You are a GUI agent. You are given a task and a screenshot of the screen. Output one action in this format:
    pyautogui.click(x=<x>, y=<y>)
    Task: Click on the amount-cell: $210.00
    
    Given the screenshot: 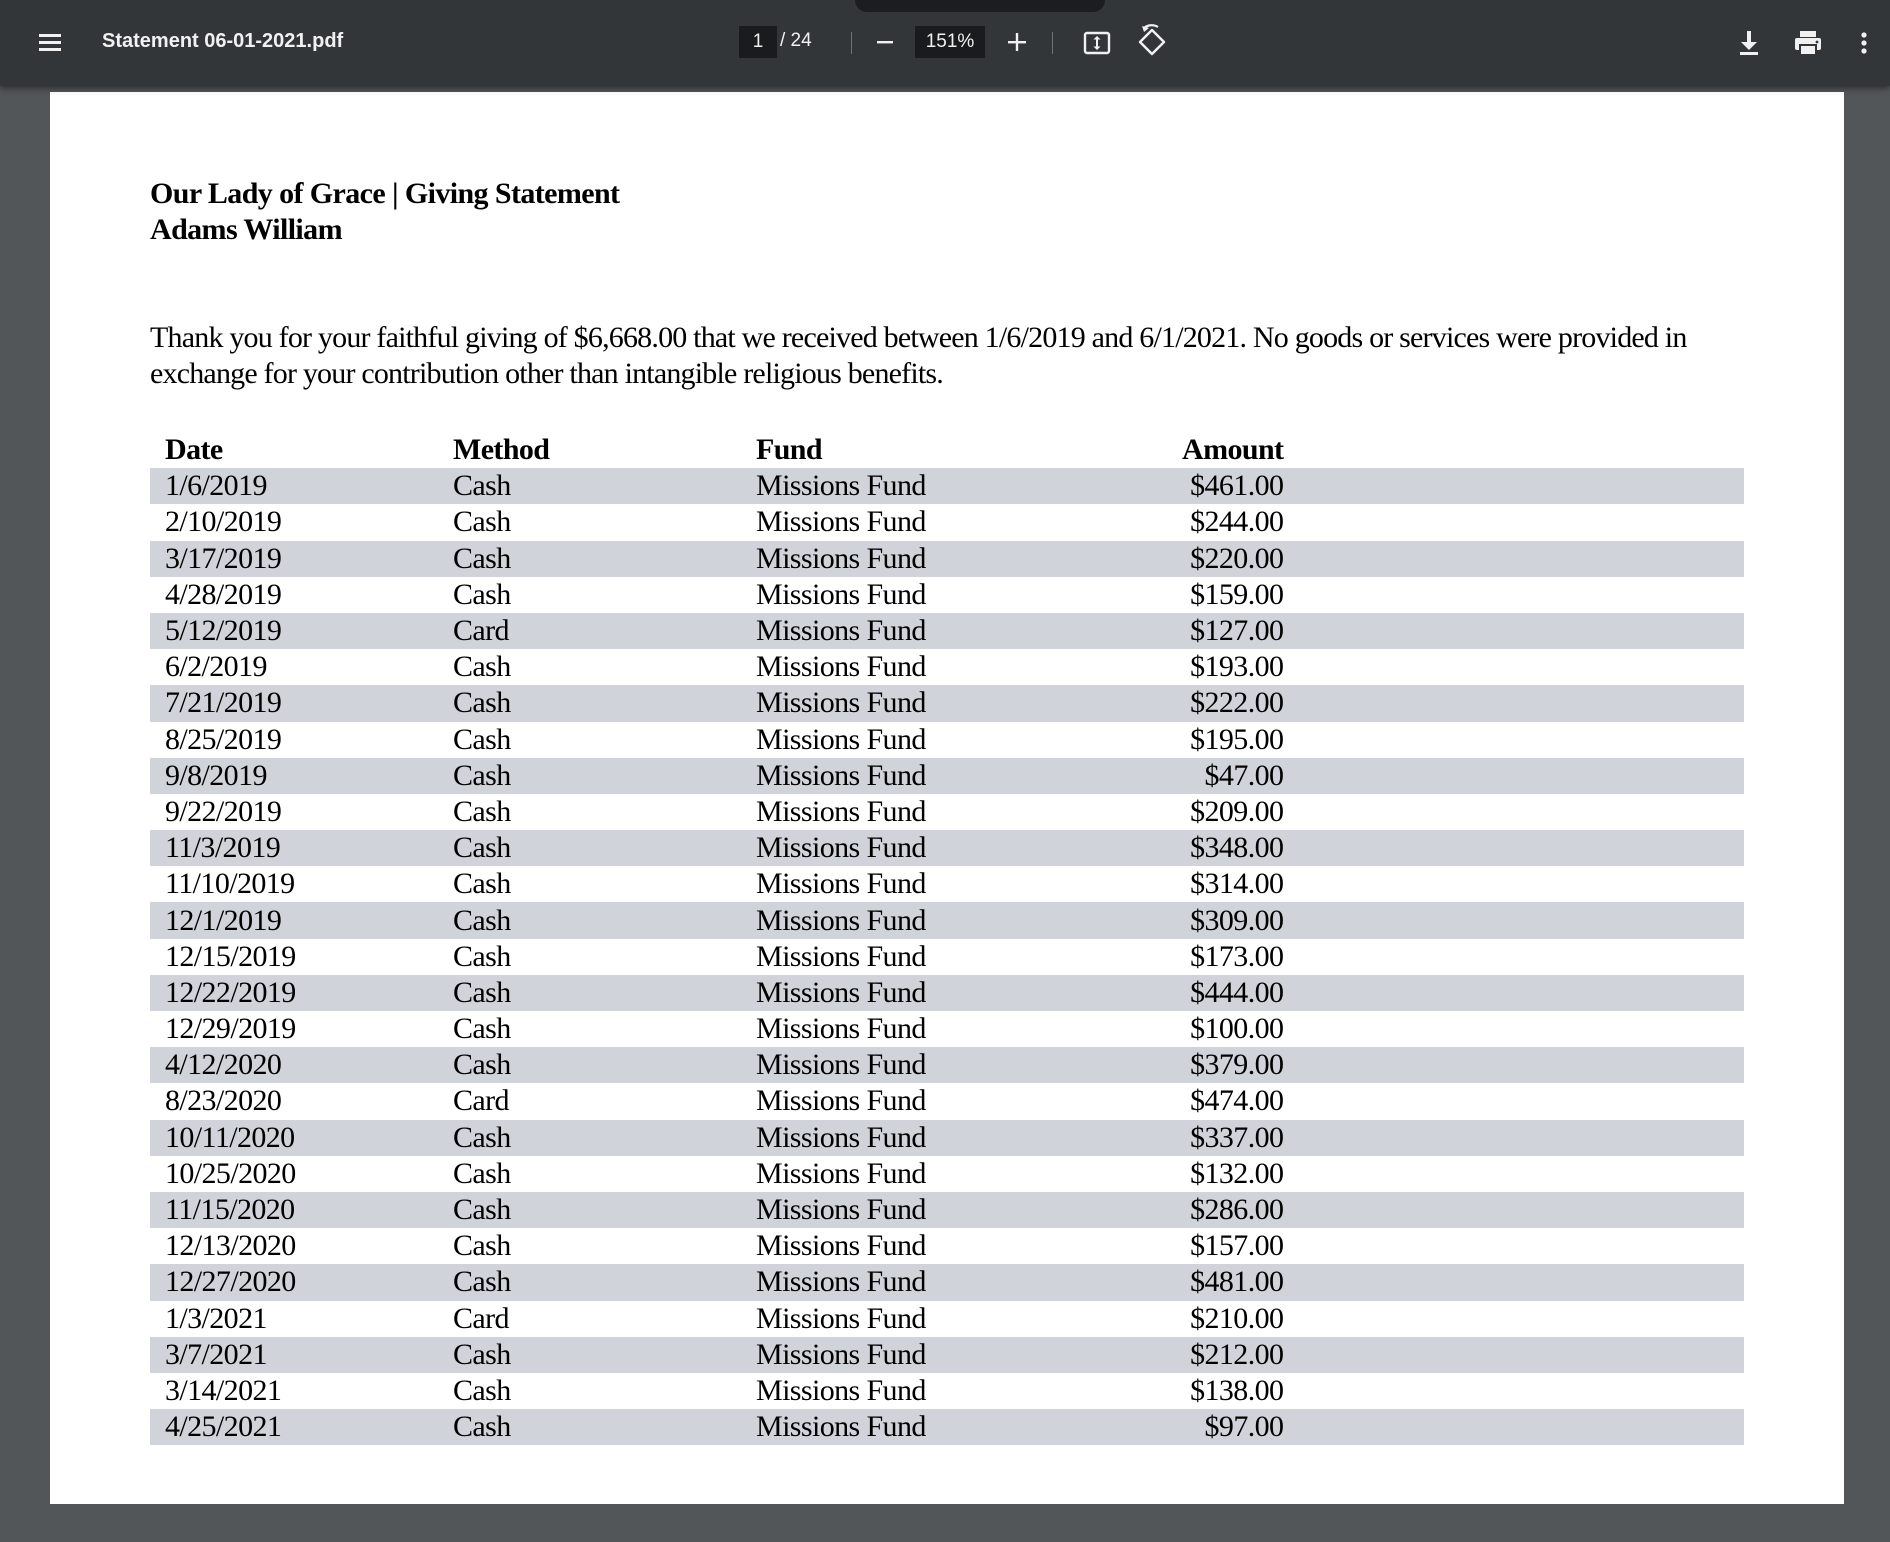 What is the action you would take?
    pyautogui.click(x=1237, y=1318)
    